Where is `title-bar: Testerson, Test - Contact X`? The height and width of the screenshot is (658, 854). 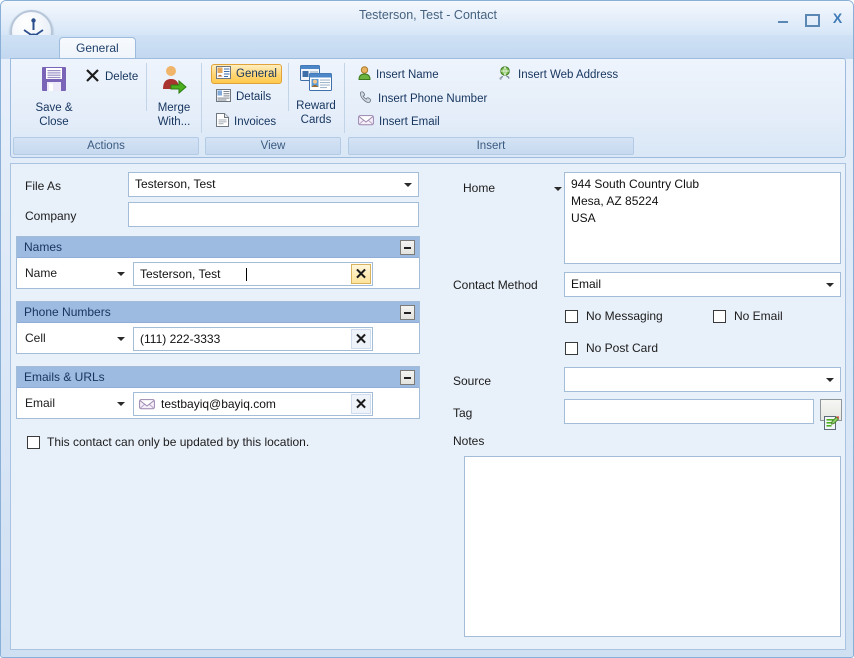
title-bar: Testerson, Test - Contact X is located at coordinates (427, 18).